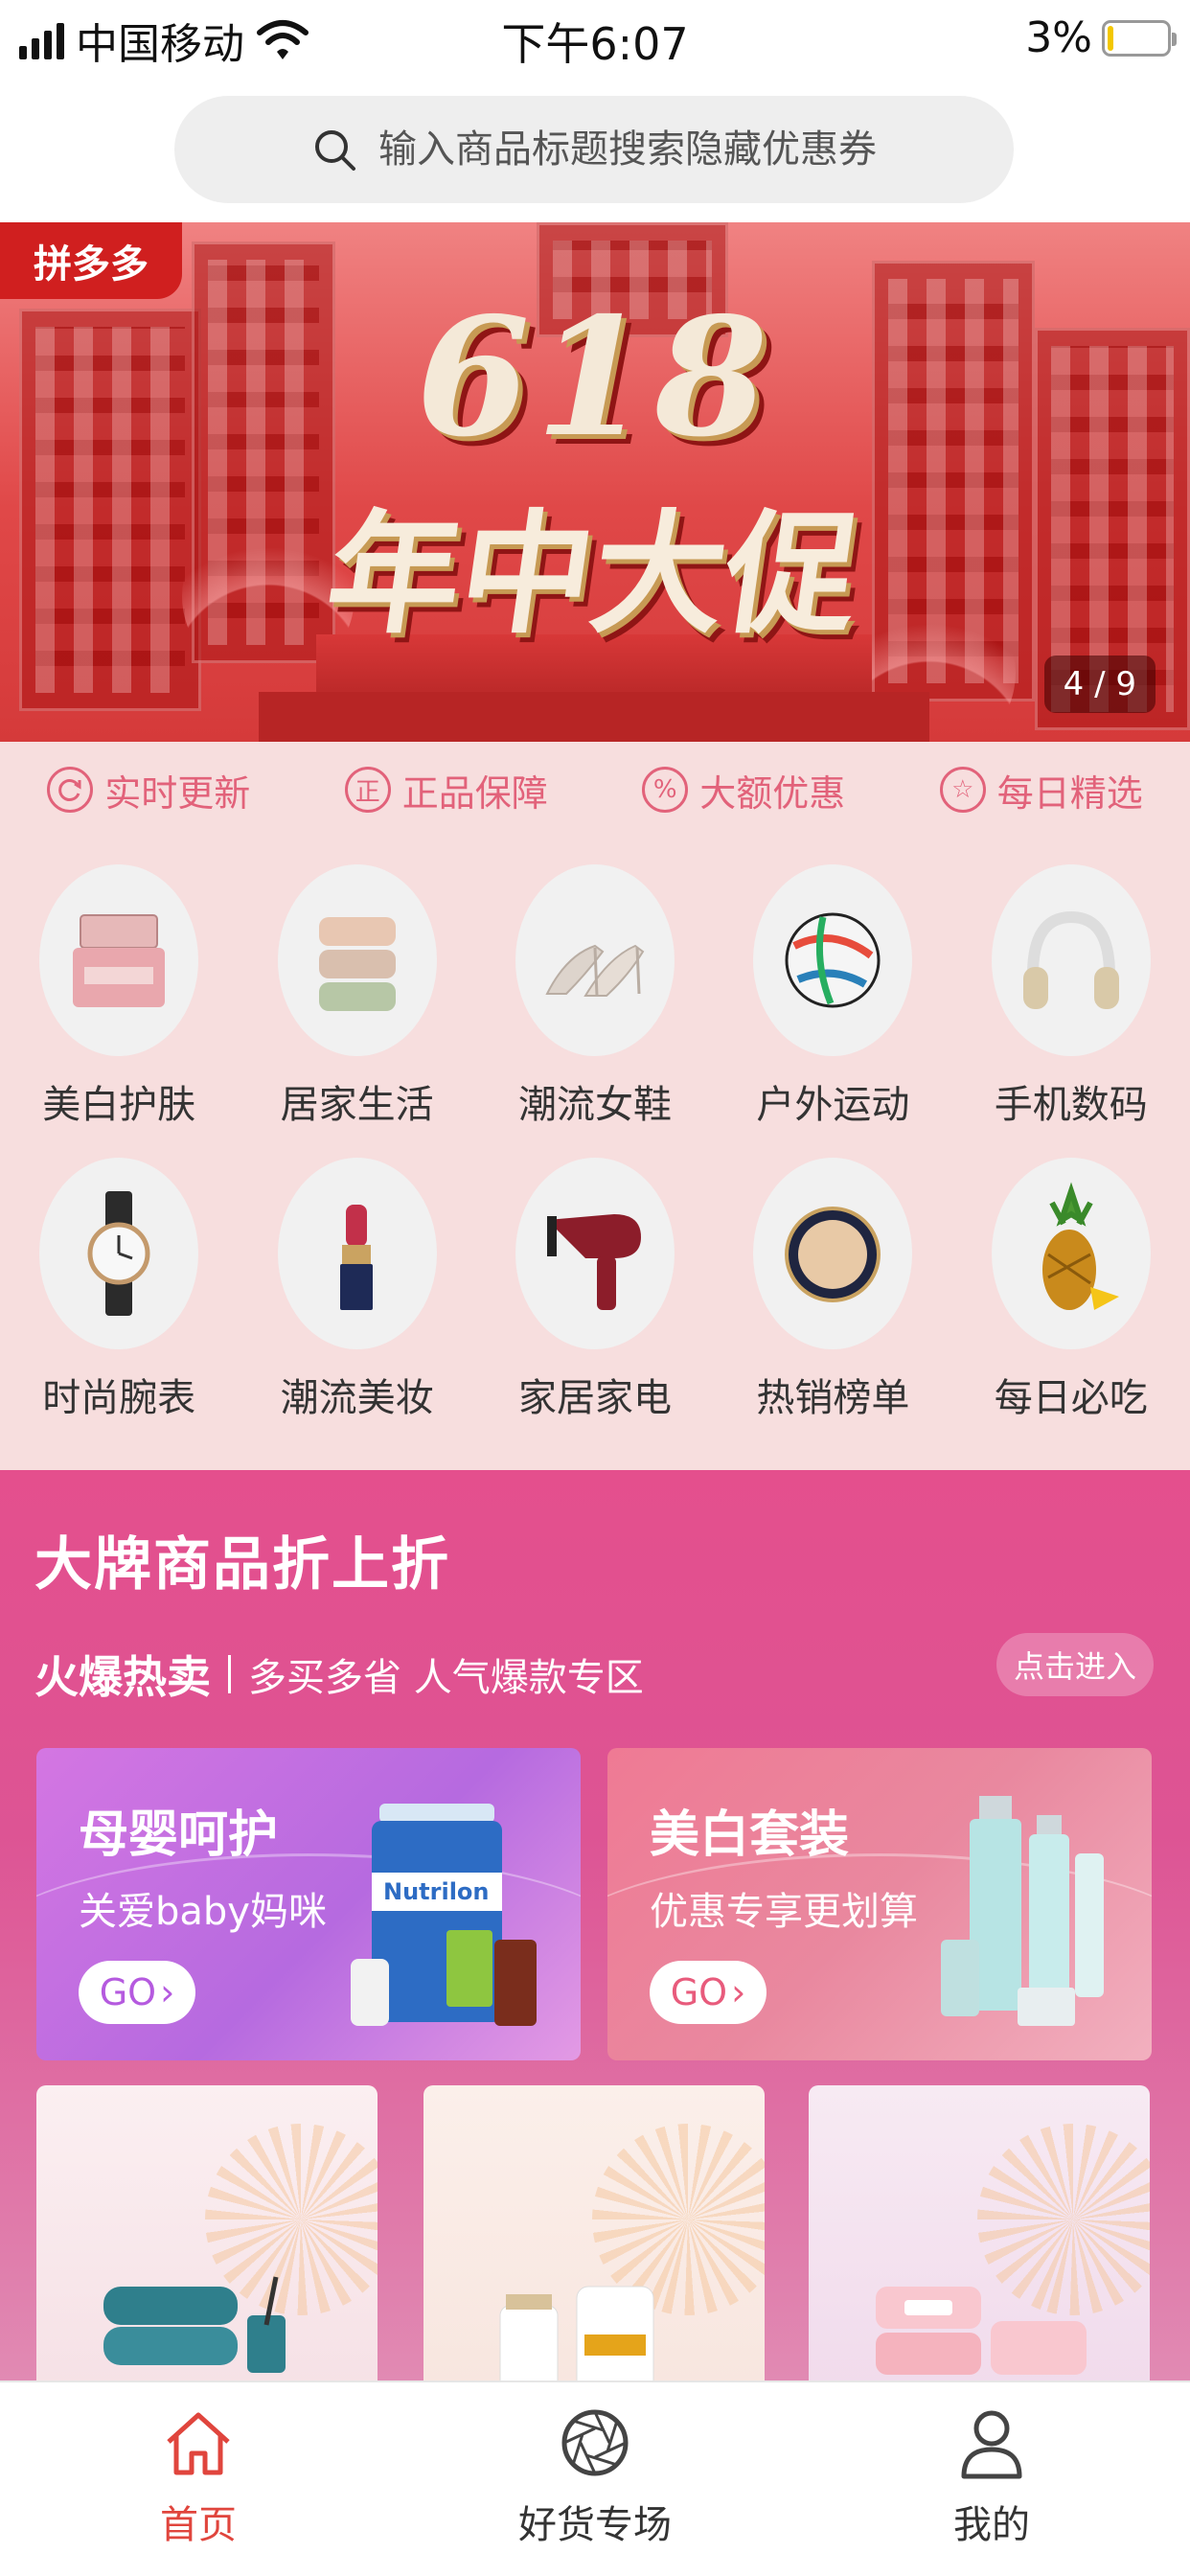  I want to click on tab-good-deals: 好货专场, so click(595, 2479).